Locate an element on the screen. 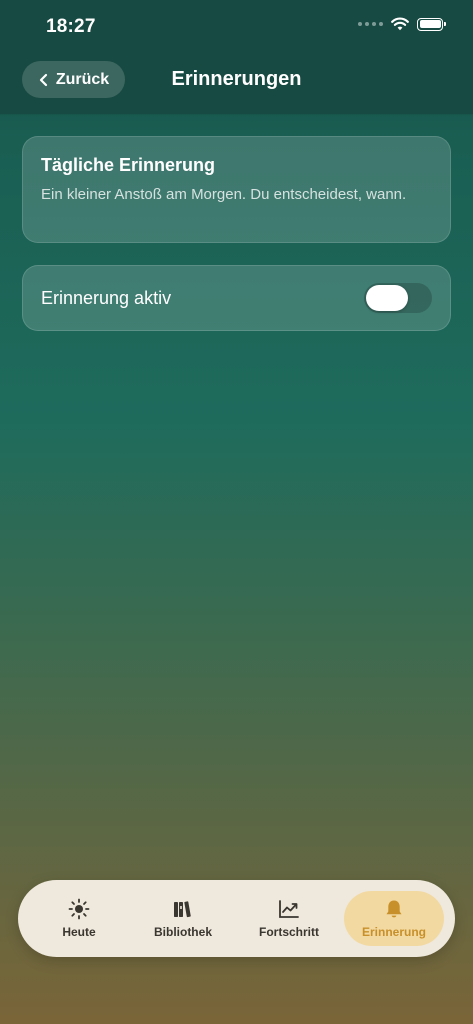 The width and height of the screenshot is (473, 1024). page-title: Erinnerungen is located at coordinates (236, 79).